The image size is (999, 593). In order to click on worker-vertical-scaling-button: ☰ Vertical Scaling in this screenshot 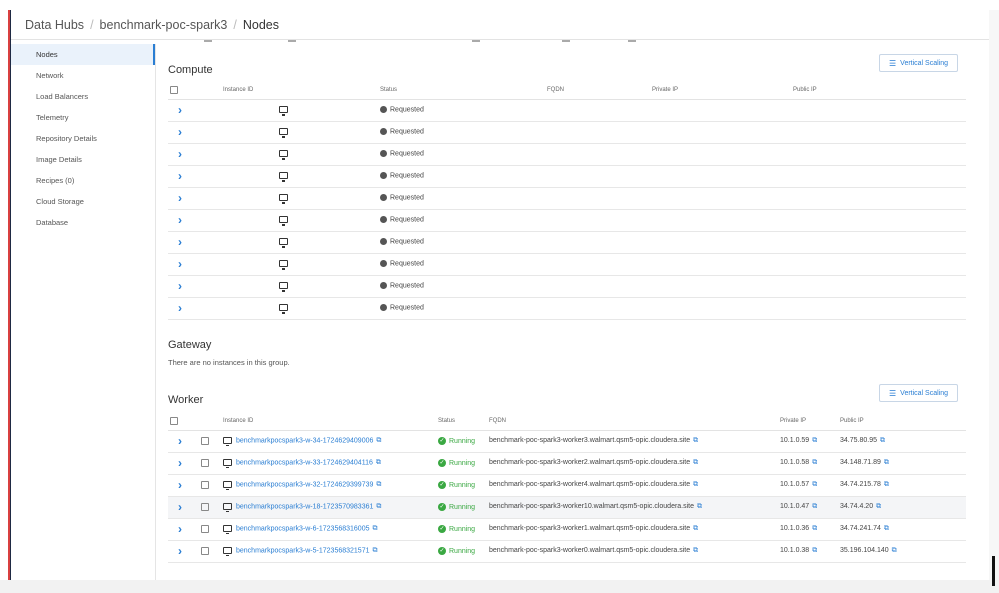, I will do `click(918, 393)`.